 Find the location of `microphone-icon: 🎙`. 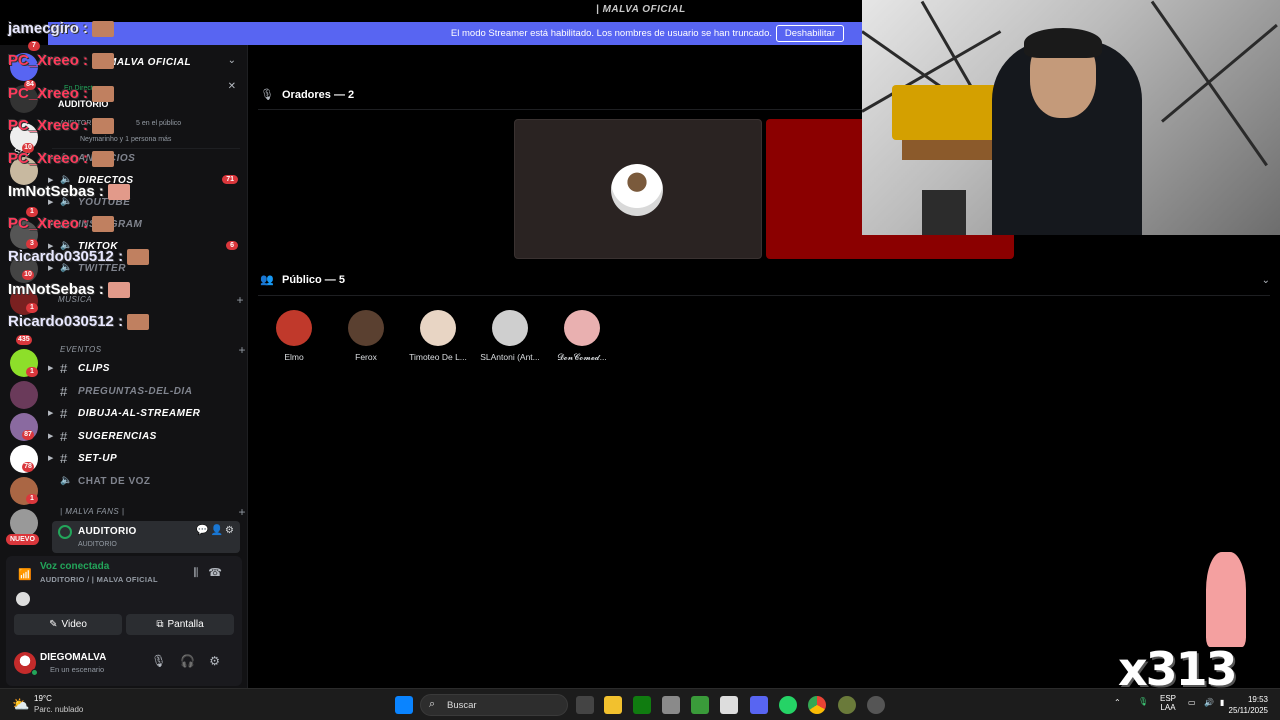

microphone-icon: 🎙 is located at coordinates (1143, 701).